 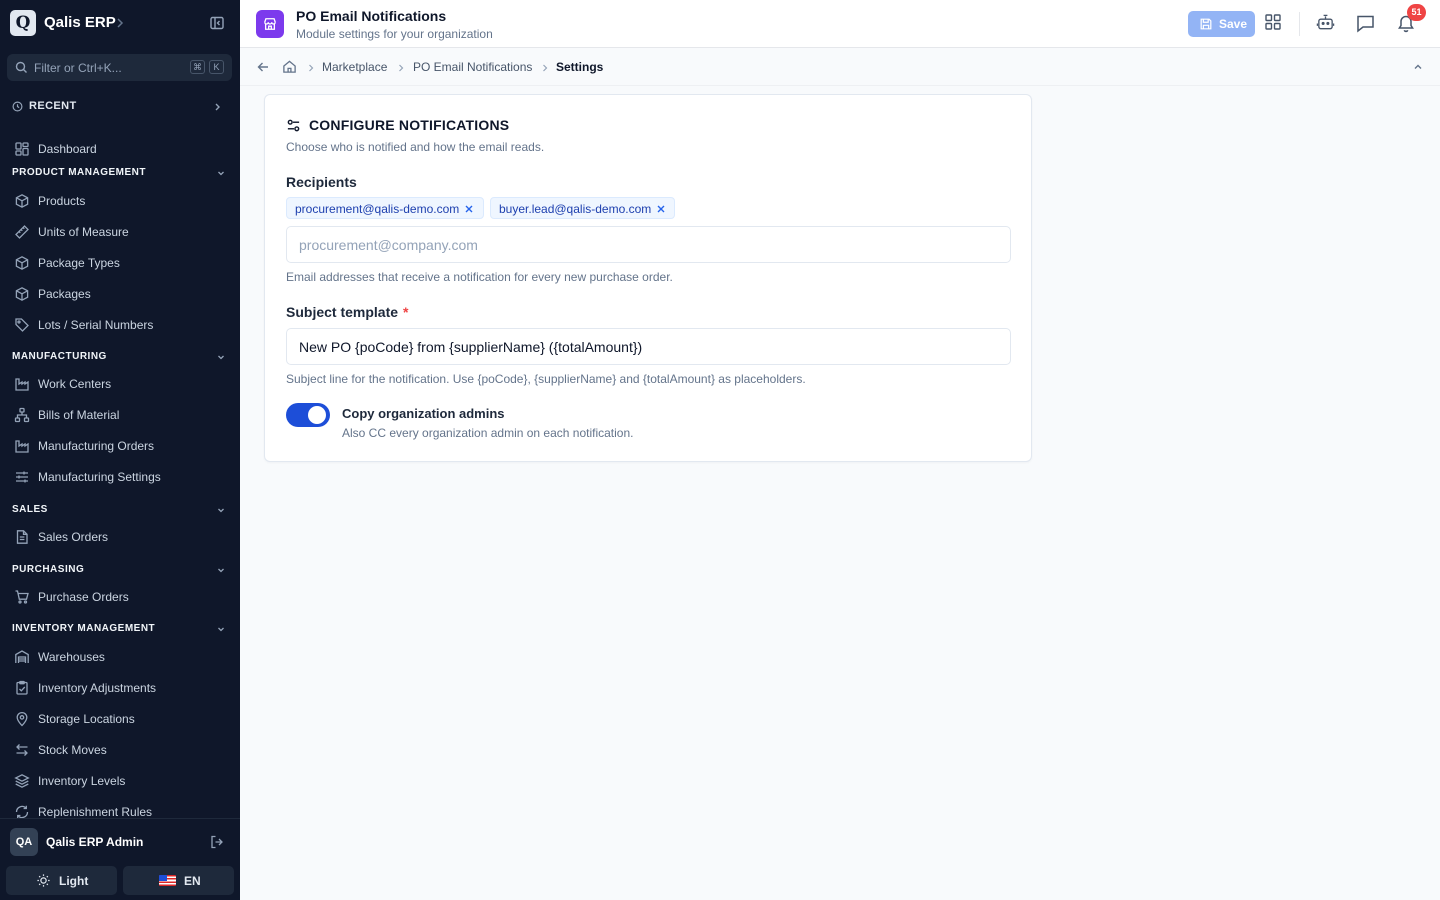 I want to click on section-sales: SALES, so click(x=120, y=510).